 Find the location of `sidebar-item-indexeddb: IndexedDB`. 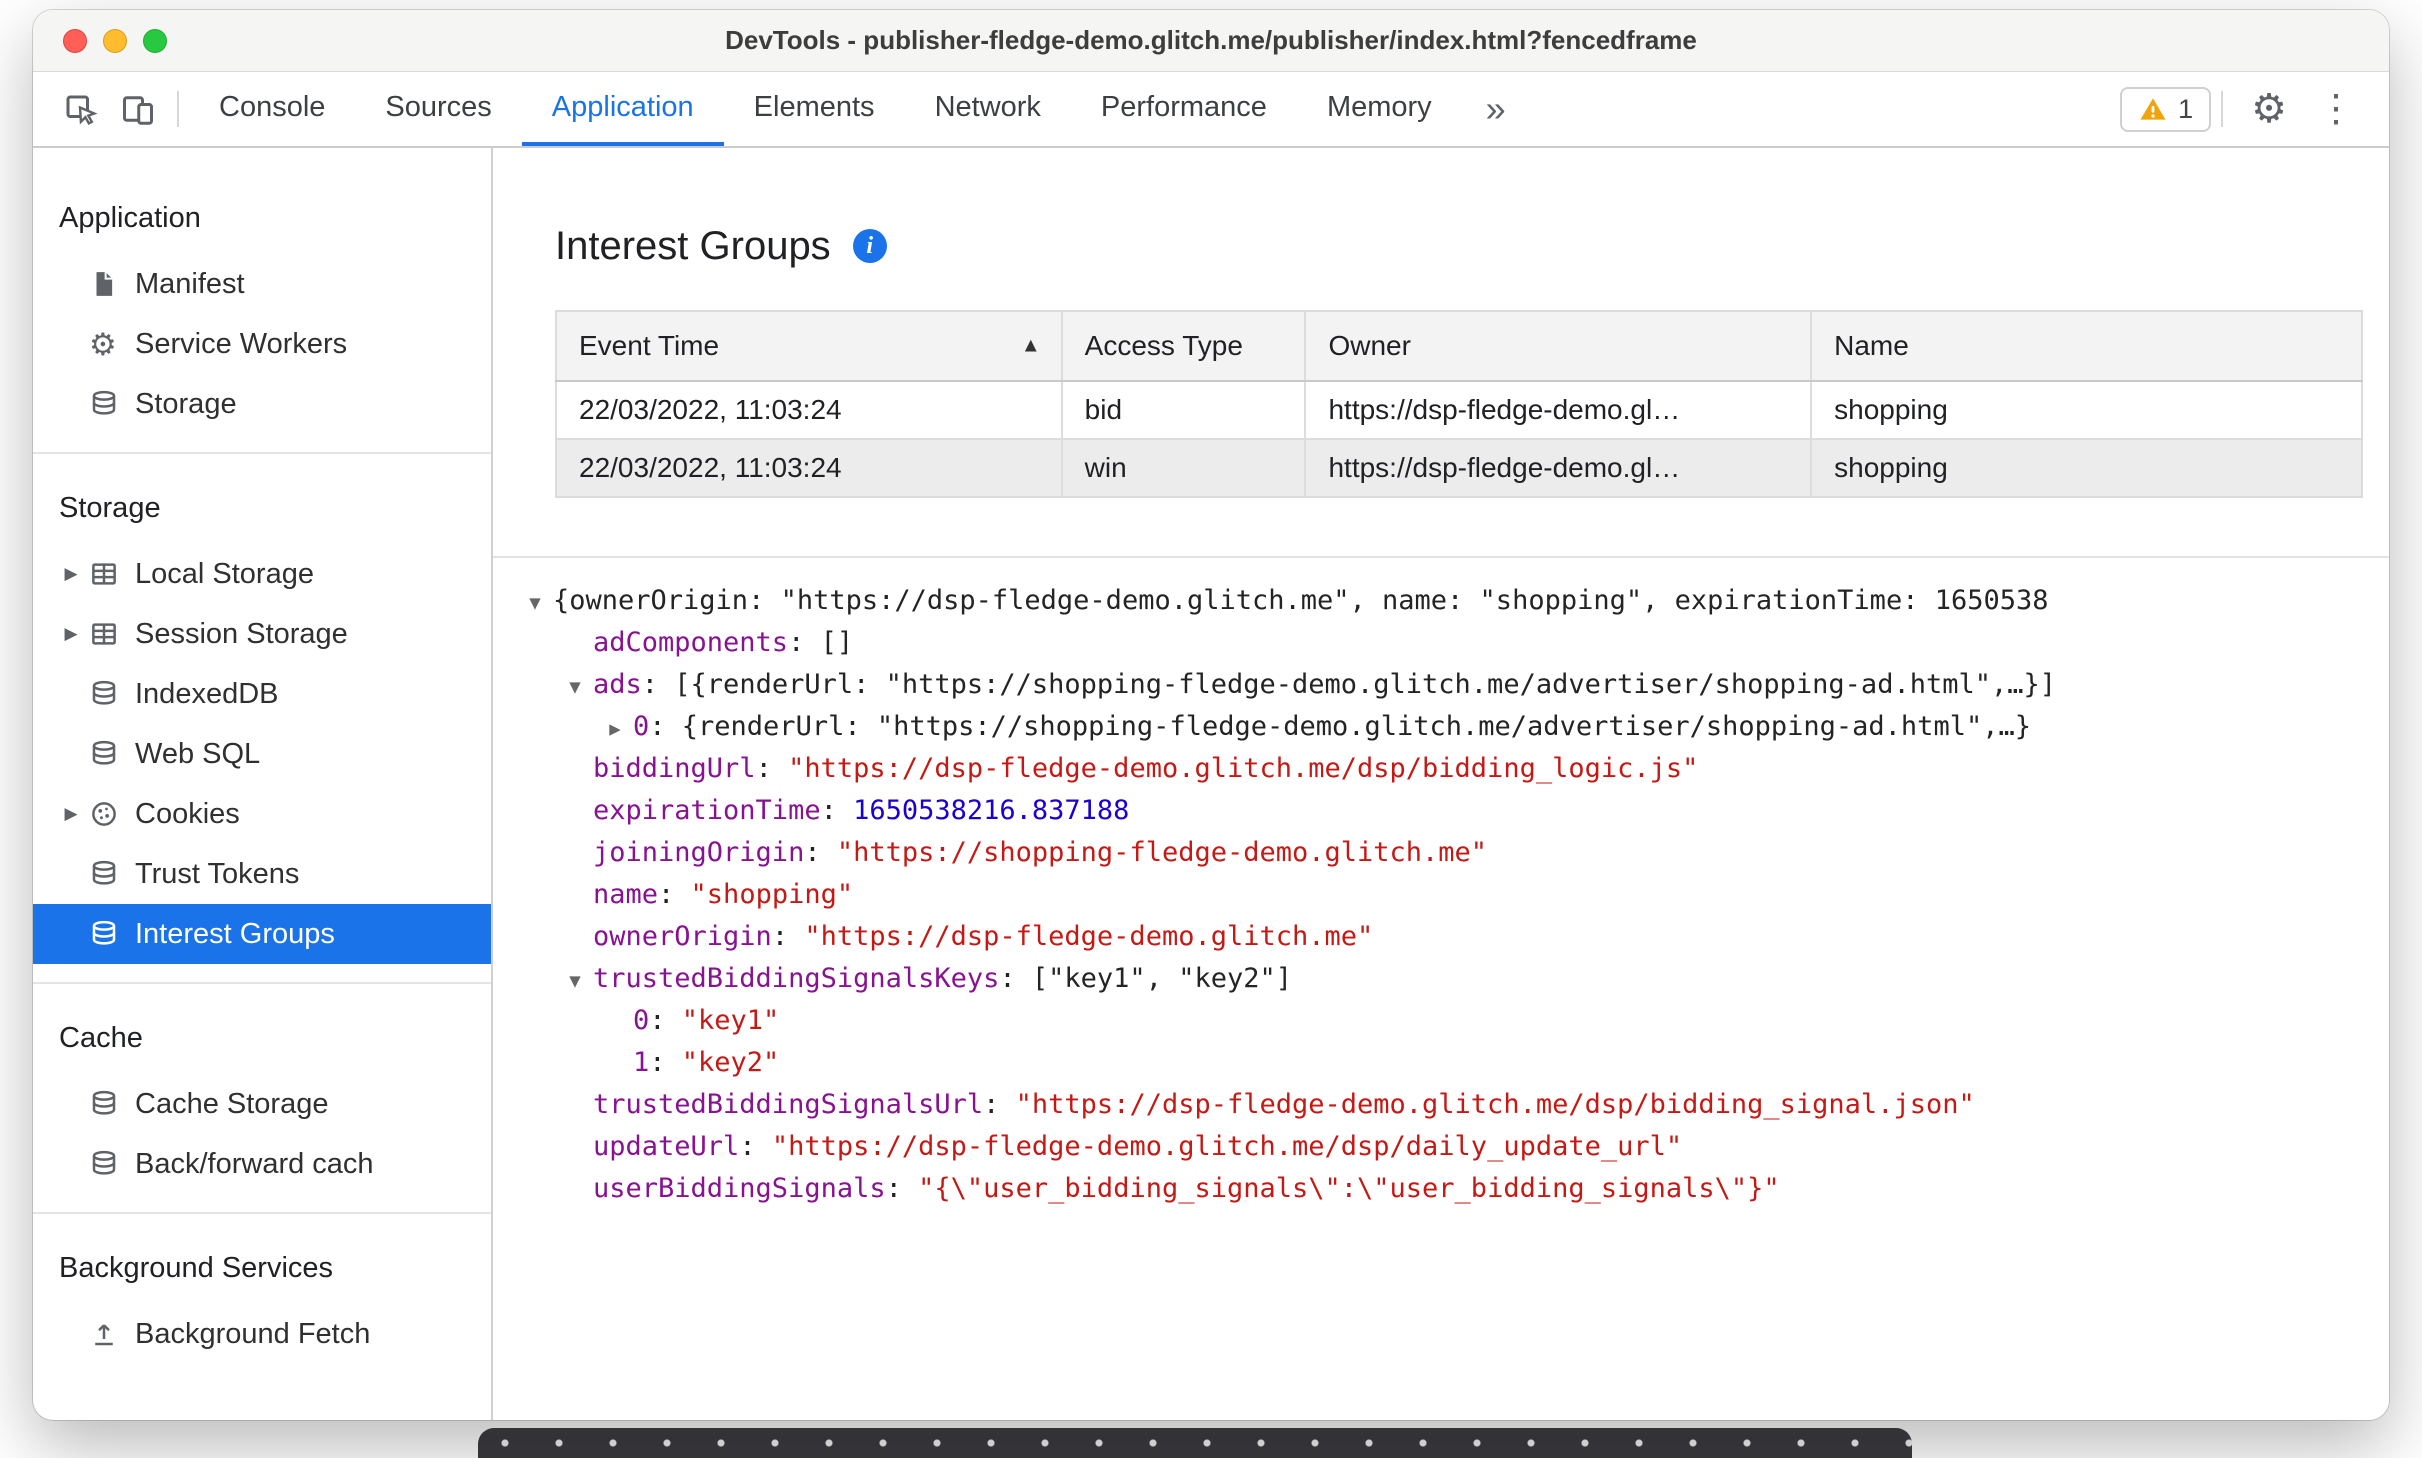

sidebar-item-indexeddb: IndexedDB is located at coordinates (262, 694).